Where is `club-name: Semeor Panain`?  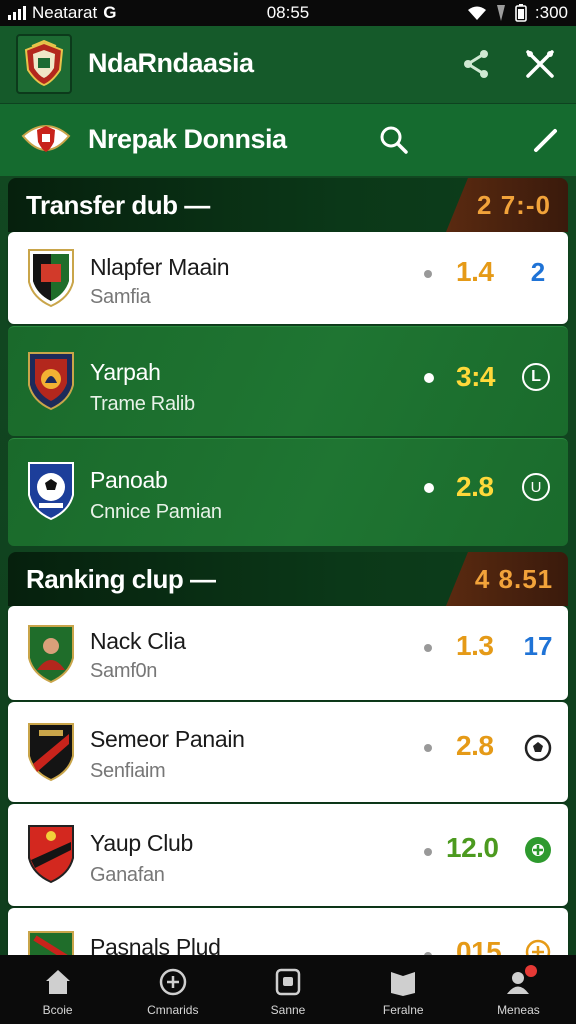 club-name: Semeor Panain is located at coordinates (167, 739).